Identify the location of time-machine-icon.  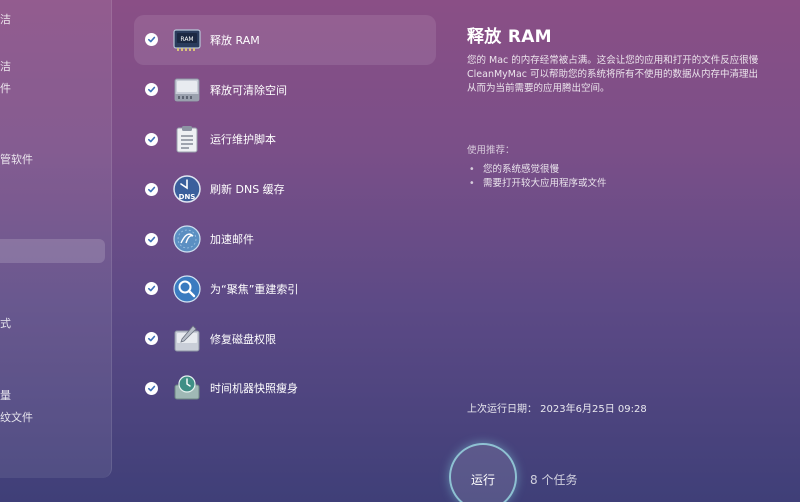
(187, 388).